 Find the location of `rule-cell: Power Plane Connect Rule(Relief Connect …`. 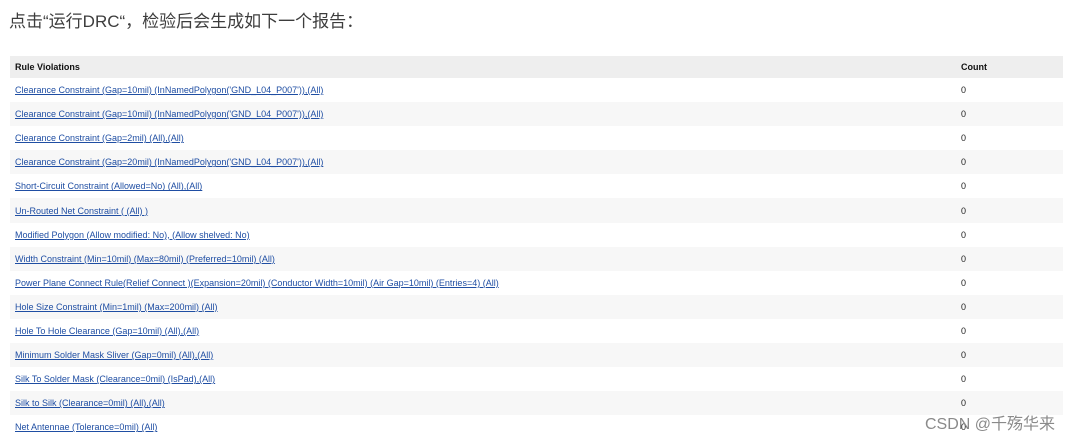

rule-cell: Power Plane Connect Rule(Relief Connect … is located at coordinates (483, 283).